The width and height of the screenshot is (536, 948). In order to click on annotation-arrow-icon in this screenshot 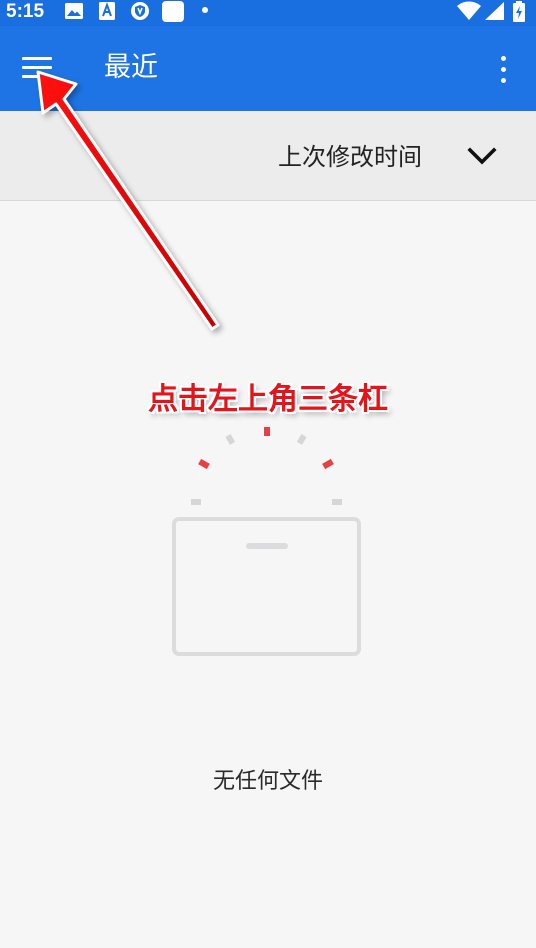, I will do `click(128, 200)`.